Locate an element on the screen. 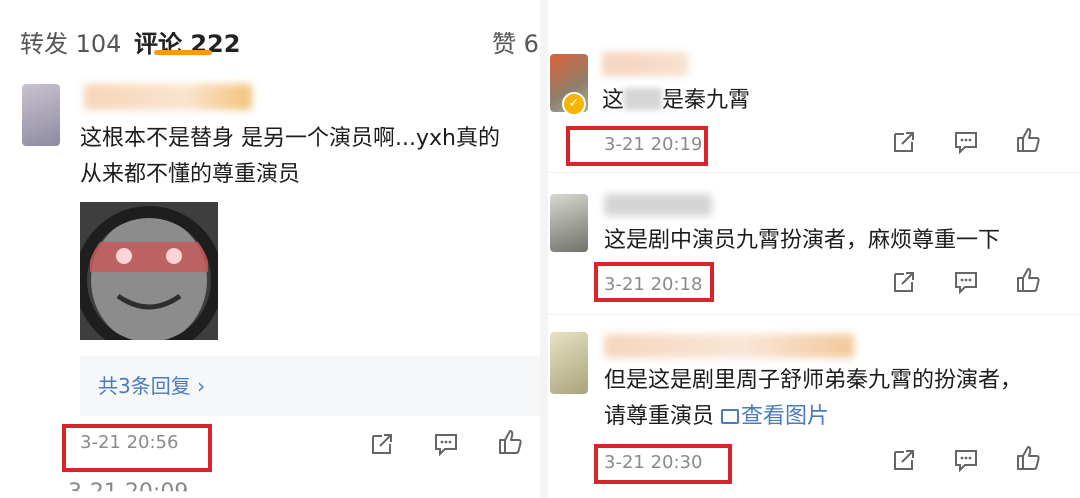 The height and width of the screenshot is (498, 1080). comment-text-line1: 但是这是剧里周子舒师弟秦九霄的扮演者， is located at coordinates (813, 380).